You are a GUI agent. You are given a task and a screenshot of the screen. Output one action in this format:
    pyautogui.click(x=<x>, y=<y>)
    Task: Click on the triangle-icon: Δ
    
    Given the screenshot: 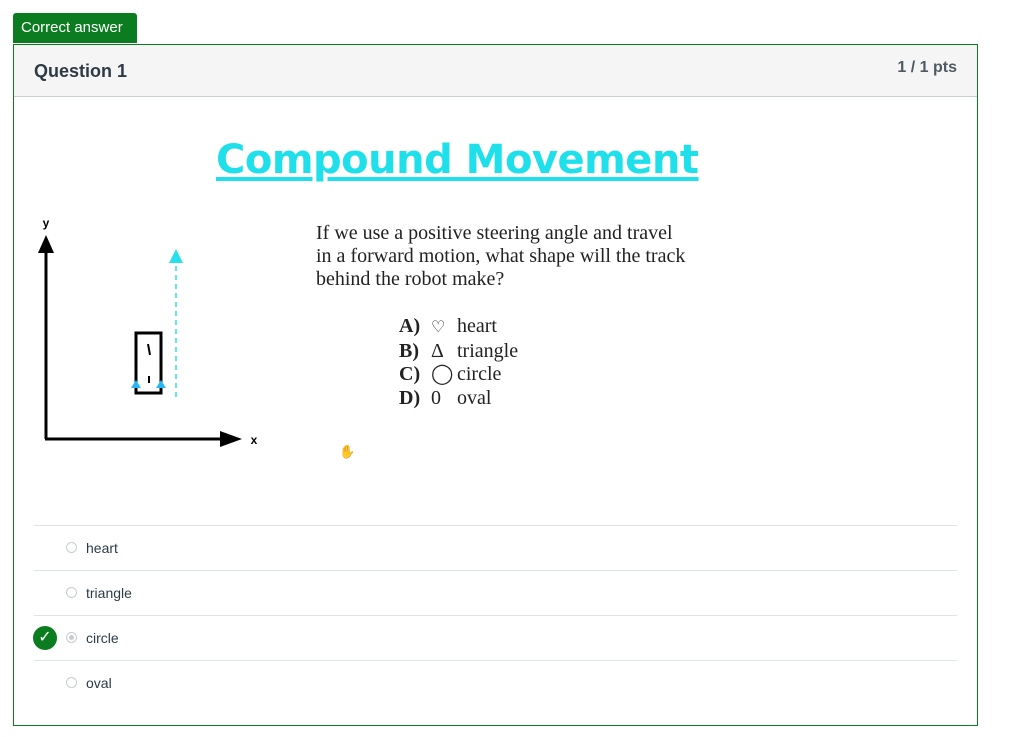 What is the action you would take?
    pyautogui.click(x=437, y=350)
    